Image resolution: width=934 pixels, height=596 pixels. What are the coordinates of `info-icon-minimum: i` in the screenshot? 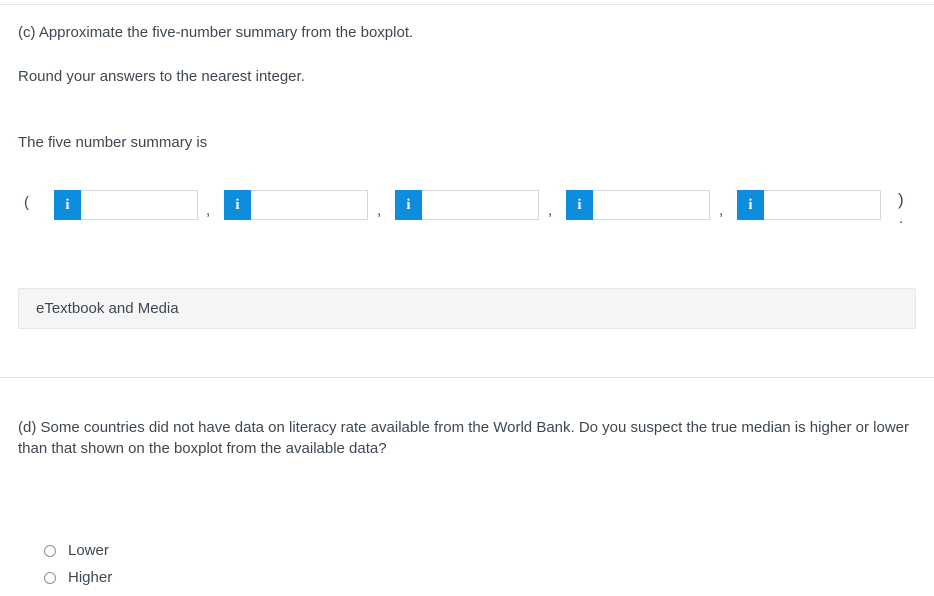 It's located at (67, 205).